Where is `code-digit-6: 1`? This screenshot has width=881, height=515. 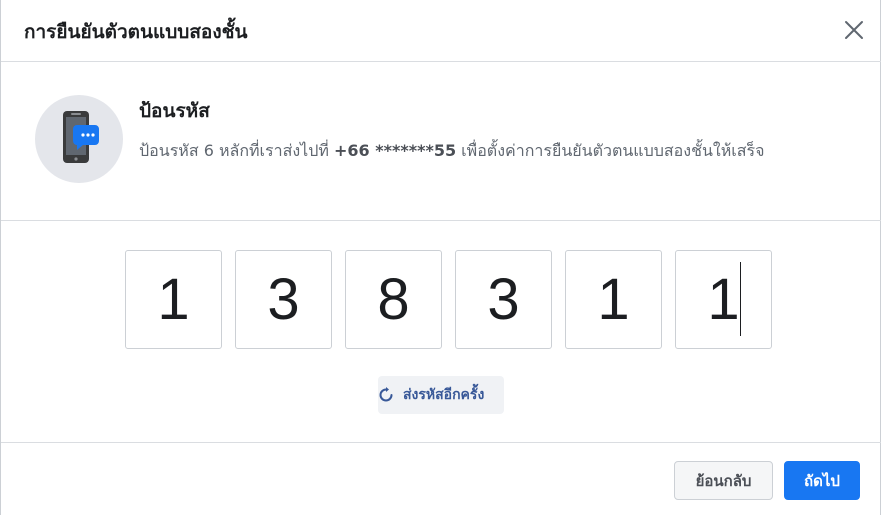
code-digit-6: 1 is located at coordinates (723, 299).